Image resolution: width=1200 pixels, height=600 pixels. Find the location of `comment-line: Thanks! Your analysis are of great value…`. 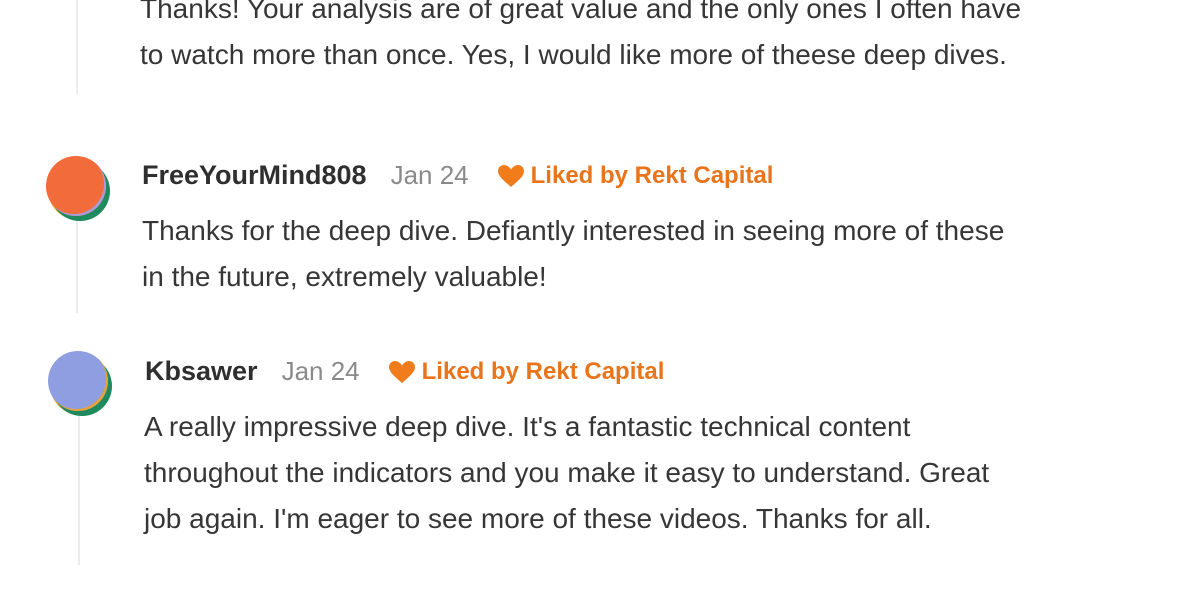

comment-line: Thanks! Your analysis are of great value… is located at coordinates (581, 12).